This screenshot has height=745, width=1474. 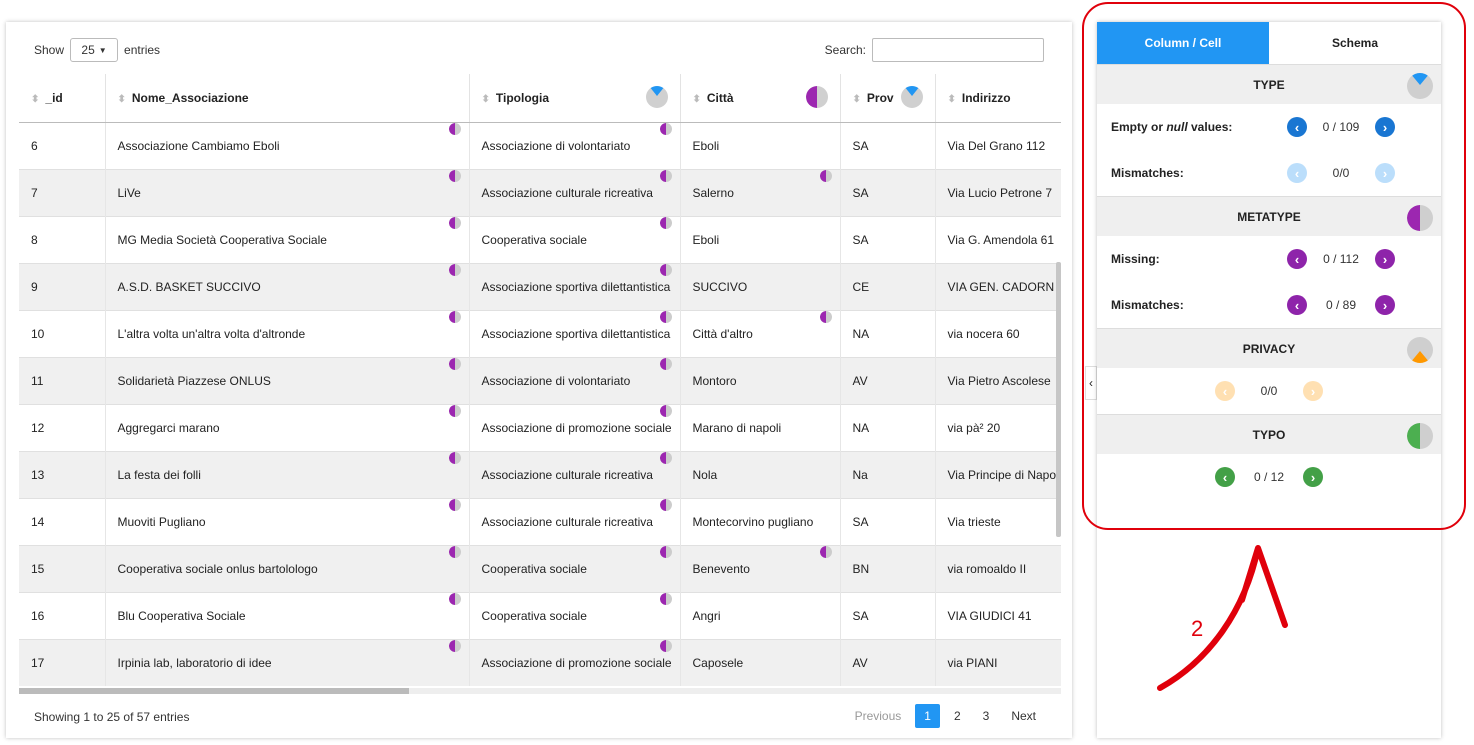 What do you see at coordinates (62, 239) in the screenshot?
I see `table-cell: 8` at bounding box center [62, 239].